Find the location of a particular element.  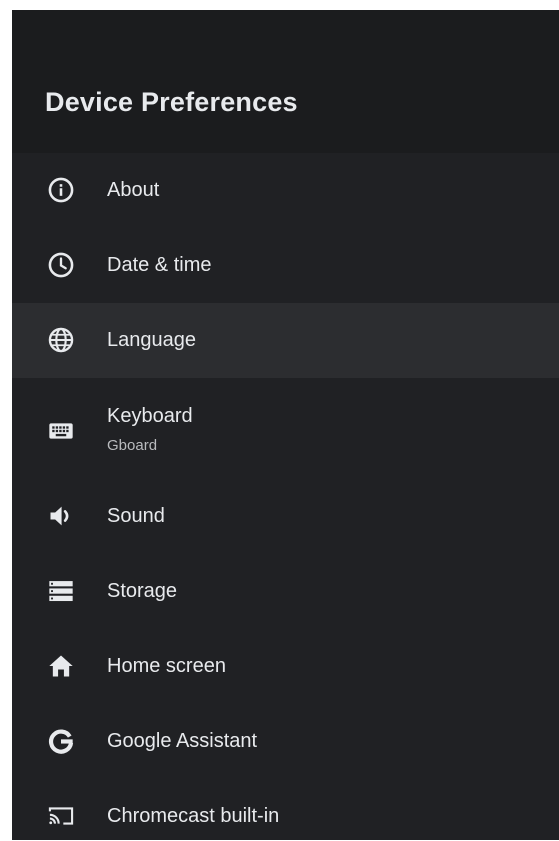

menu-item-sound: Sound is located at coordinates (285, 516).